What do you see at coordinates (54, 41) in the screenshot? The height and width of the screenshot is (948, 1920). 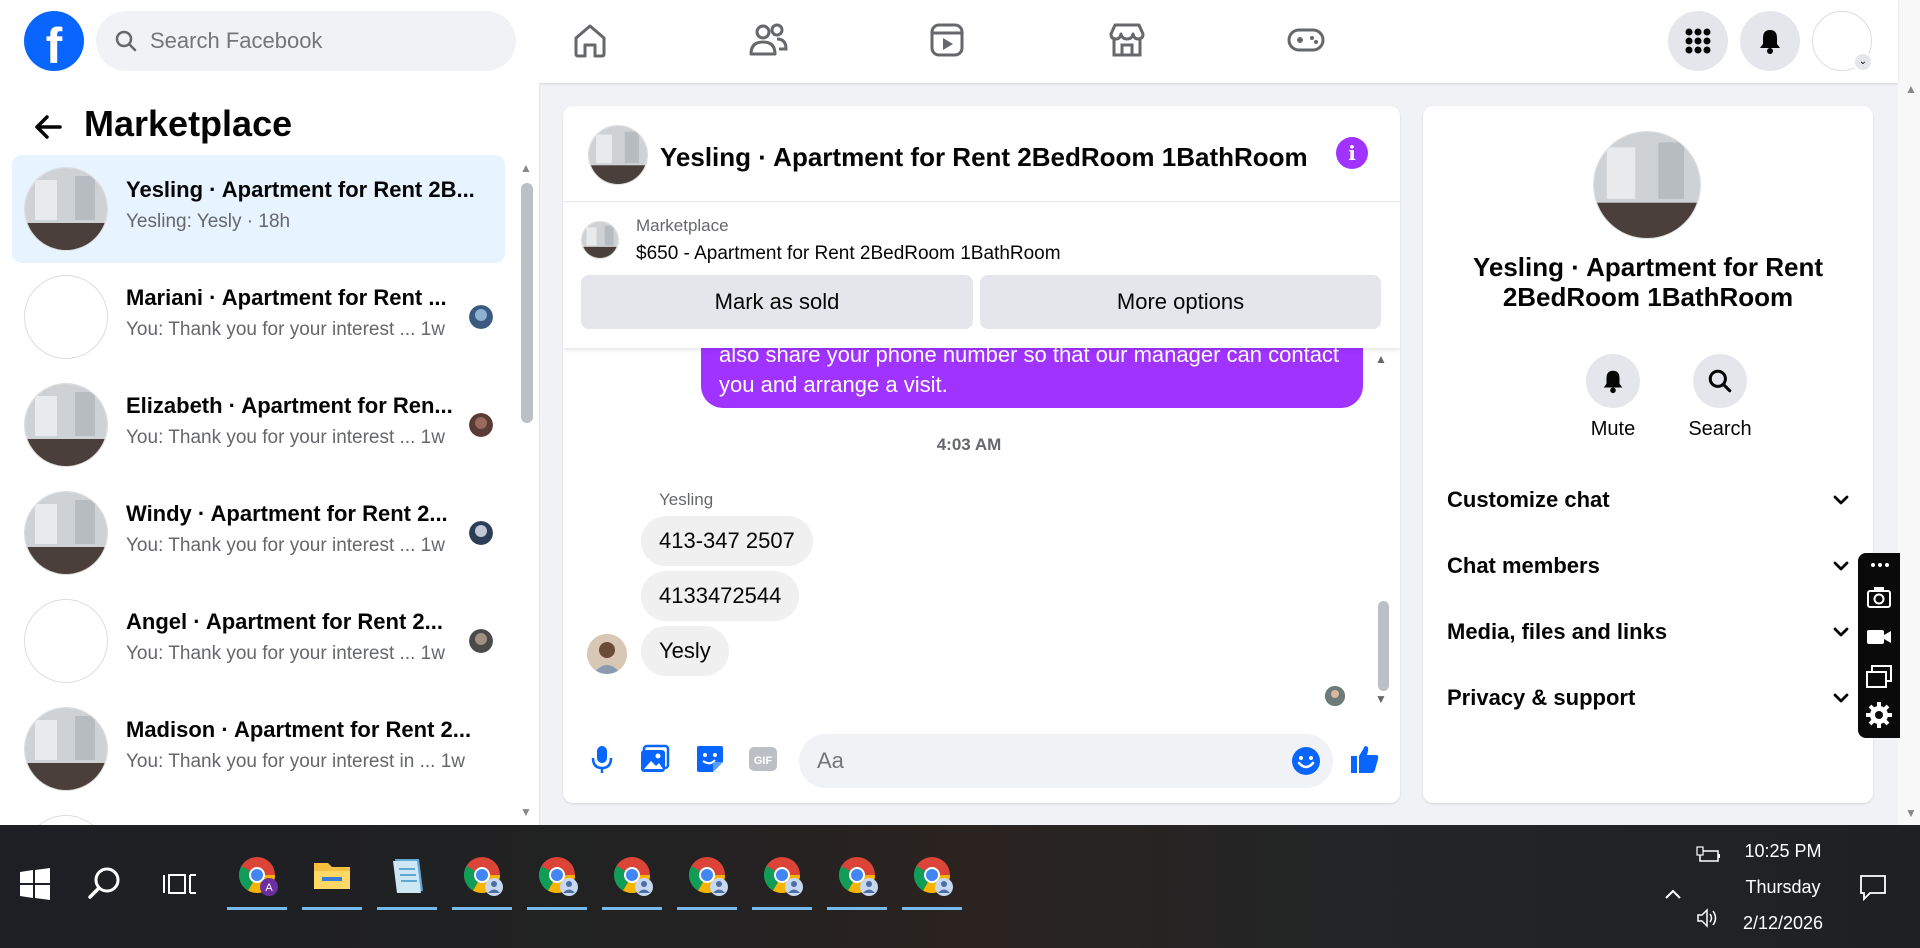 I see `facebook-logo-icon: f` at bounding box center [54, 41].